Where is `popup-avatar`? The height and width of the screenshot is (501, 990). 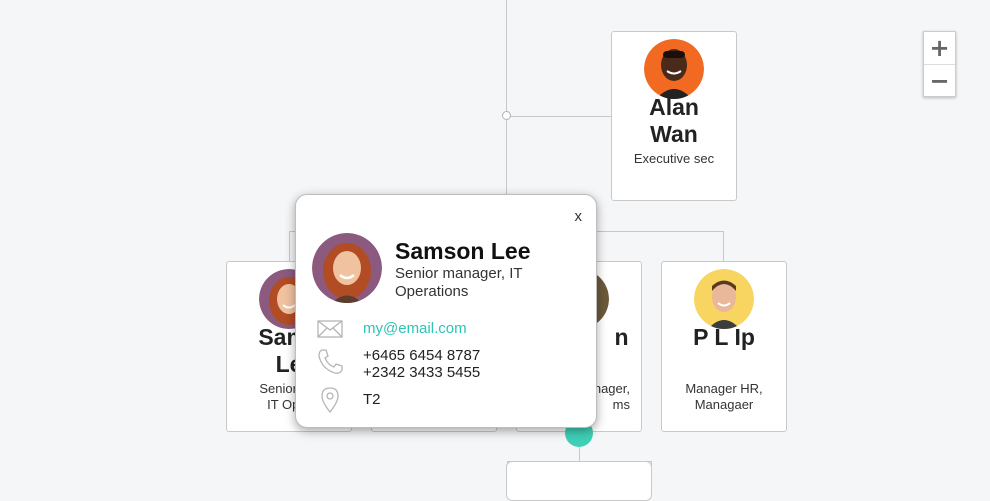
popup-avatar is located at coordinates (347, 268).